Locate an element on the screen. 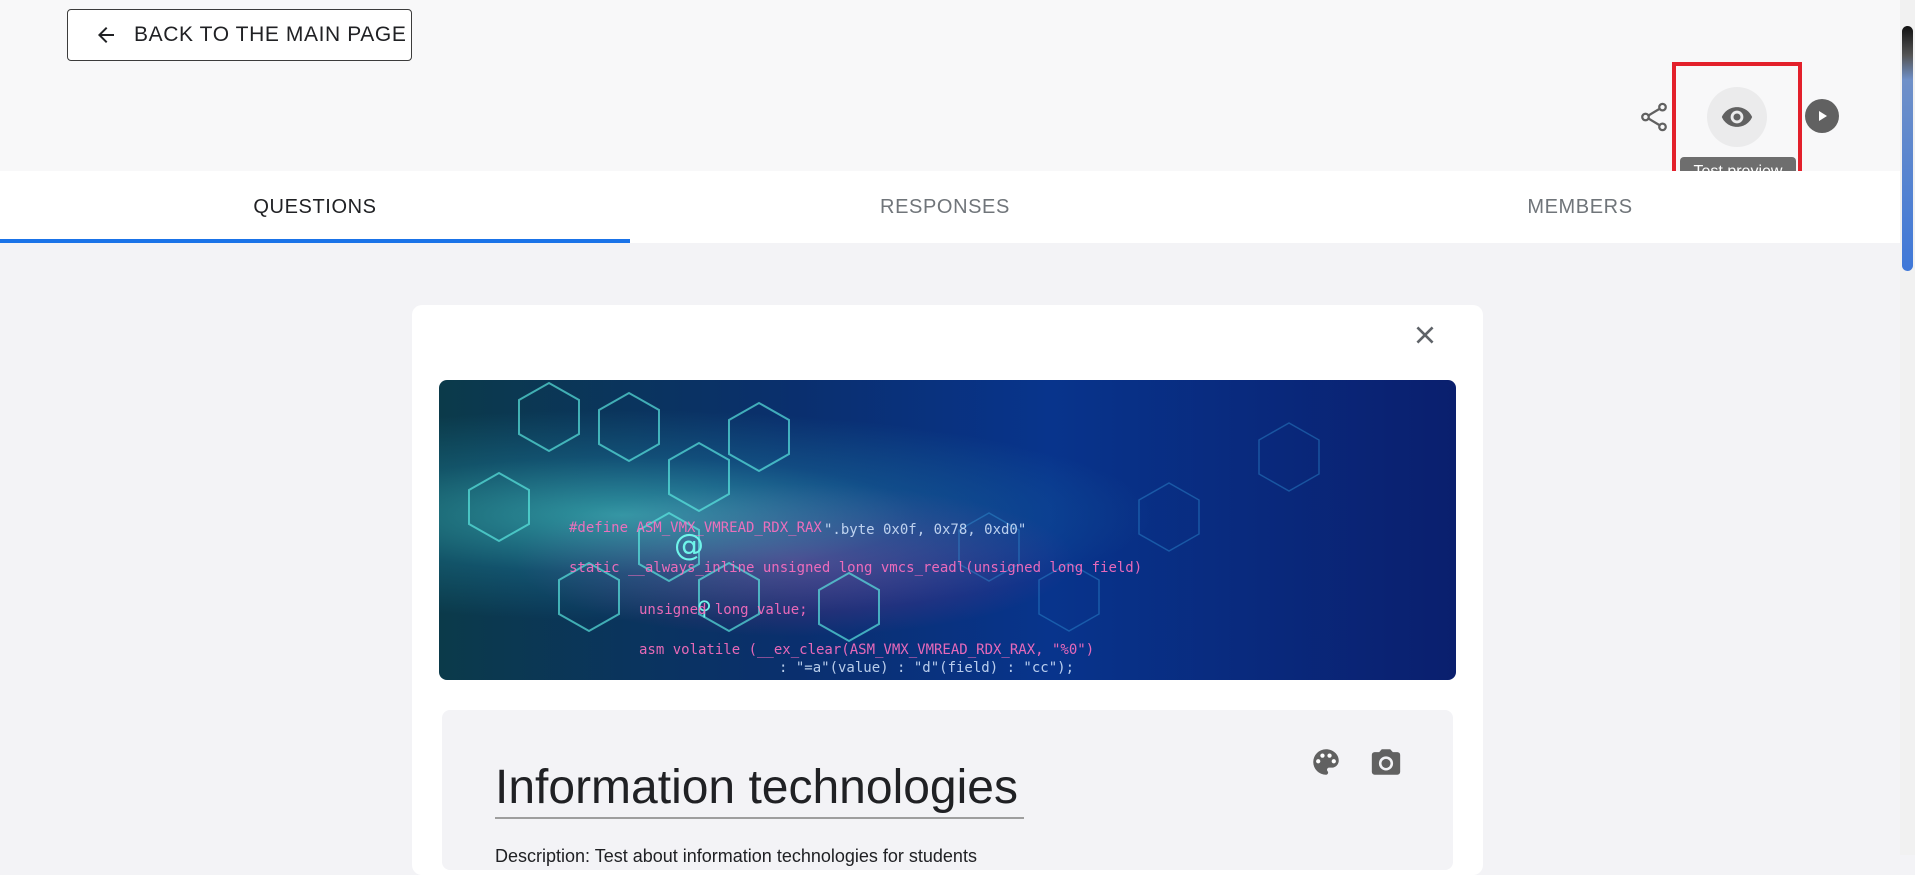 The width and height of the screenshot is (1915, 875). banner-code-line: #define ASM_VMX_VMREAD_RDX_RAX is located at coordinates (695, 528).